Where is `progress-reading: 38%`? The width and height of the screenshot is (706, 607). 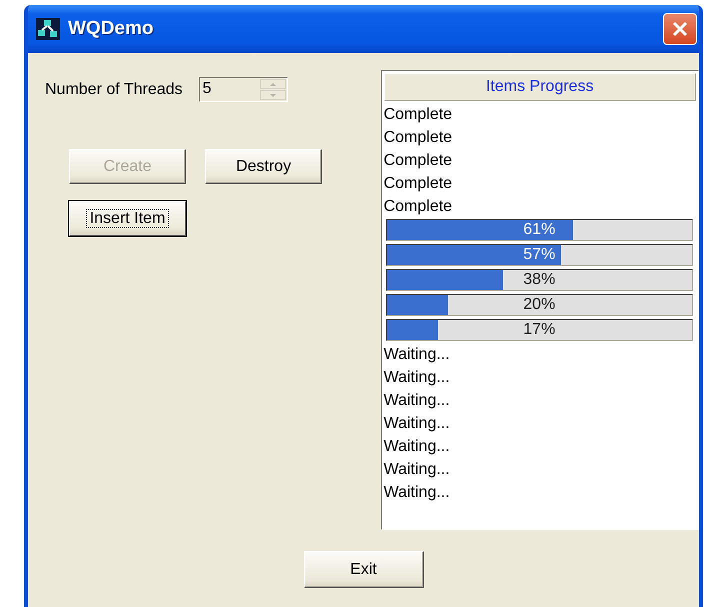 progress-reading: 38% is located at coordinates (539, 280).